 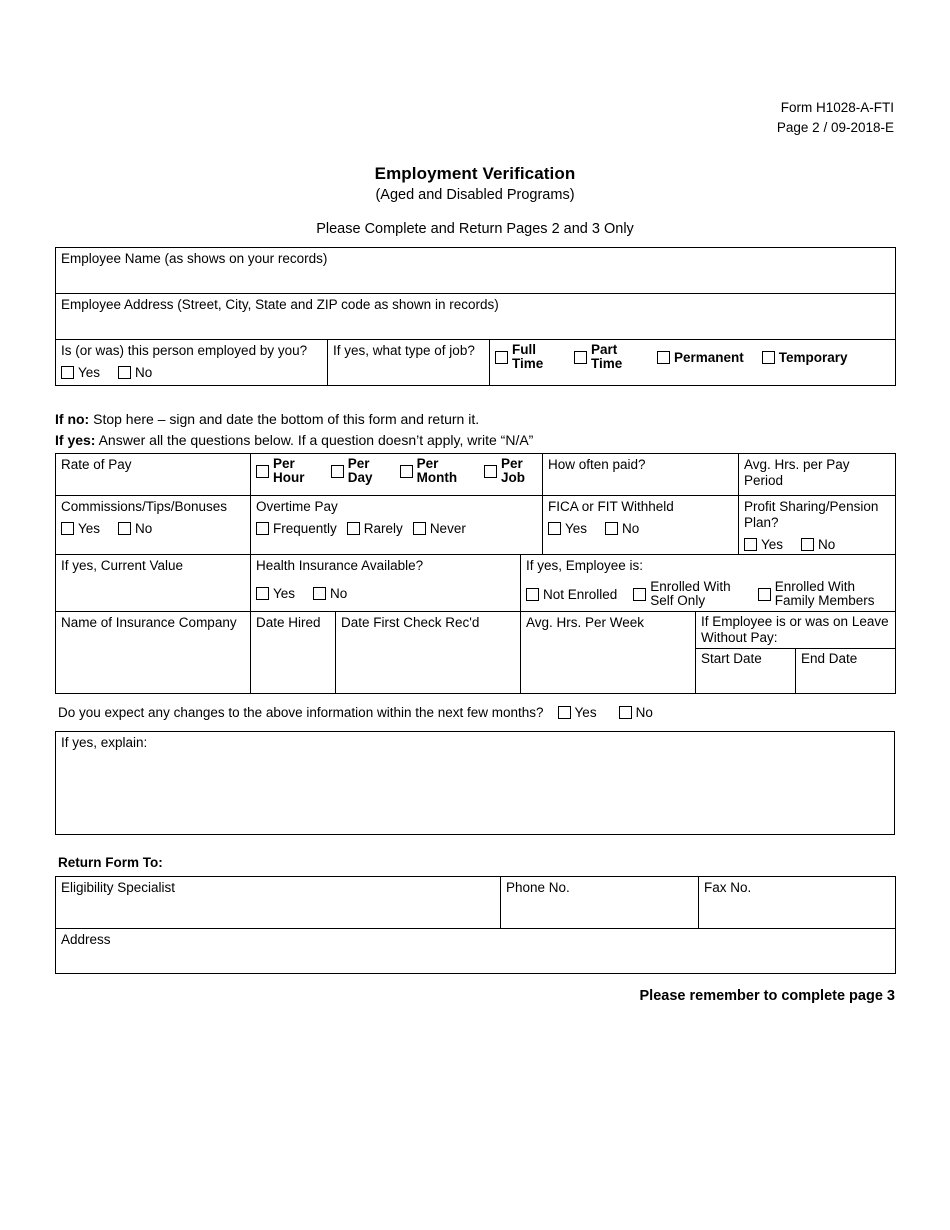 What do you see at coordinates (439, 528) in the screenshot?
I see `overtime-never-option: Never` at bounding box center [439, 528].